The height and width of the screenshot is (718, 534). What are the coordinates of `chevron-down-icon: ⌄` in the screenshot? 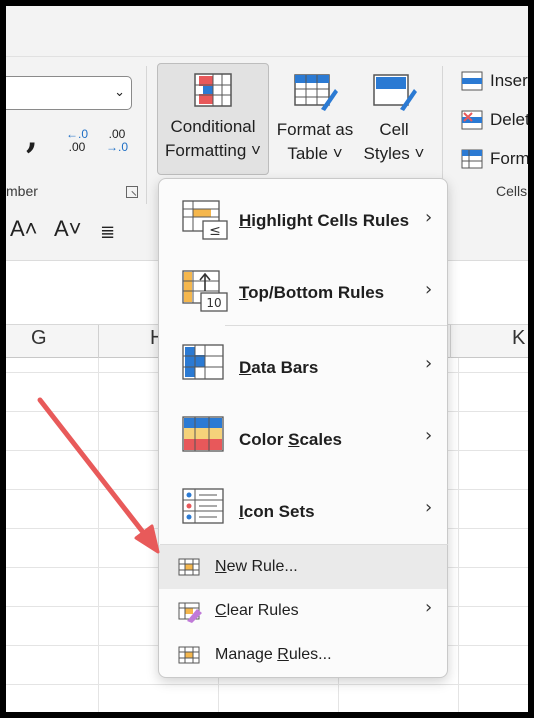 It's located at (119, 91).